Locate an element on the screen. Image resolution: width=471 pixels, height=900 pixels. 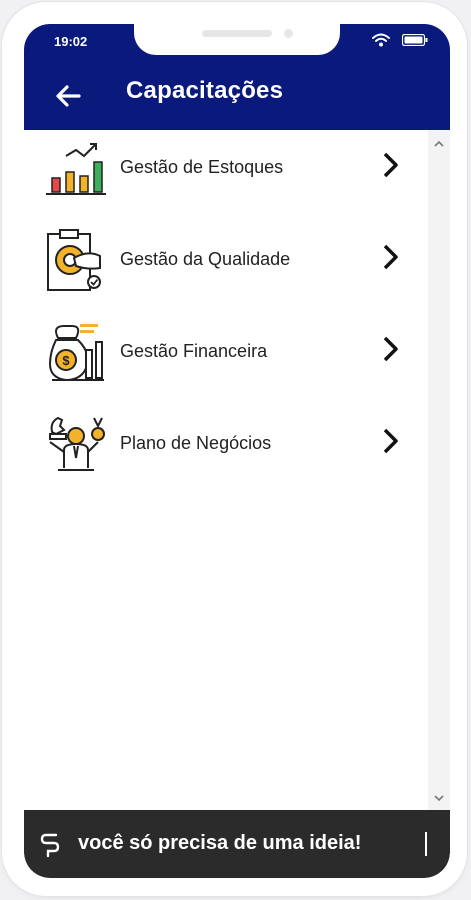
list-item-gestao-financeira: $ Gestão Financeira is located at coordinates (226, 354).